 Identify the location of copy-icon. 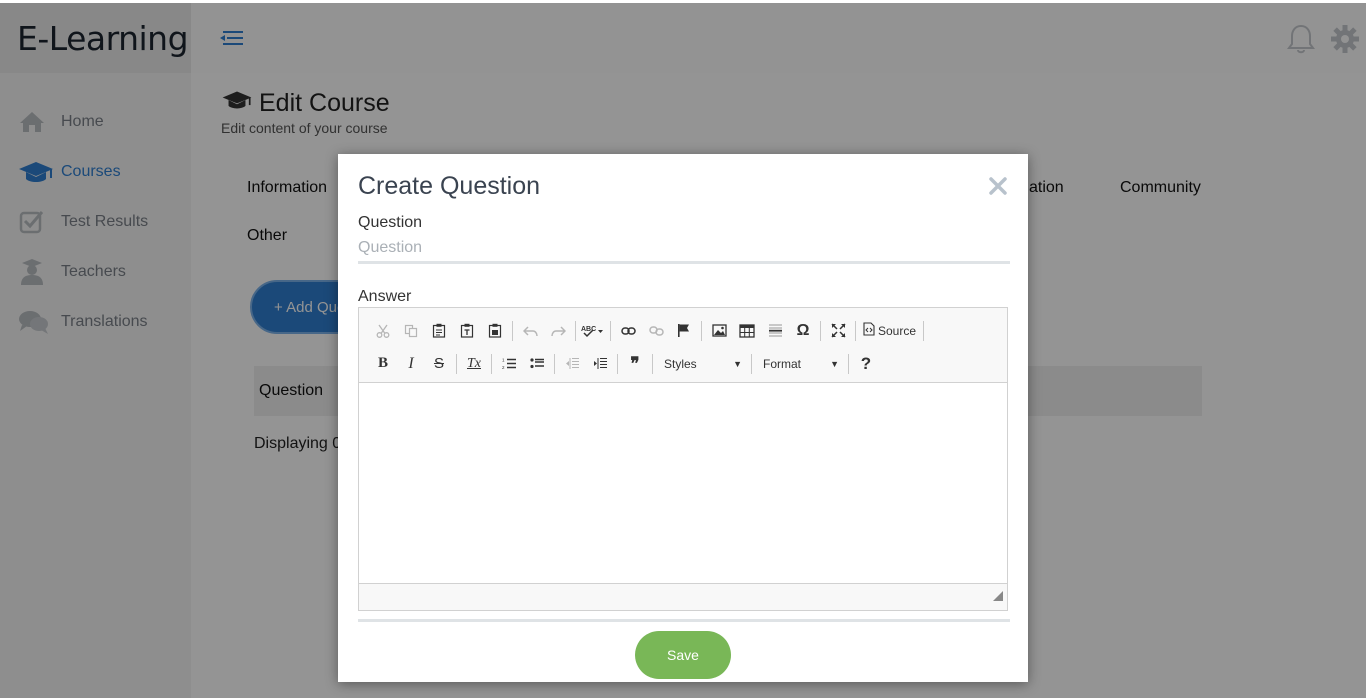
(411, 331).